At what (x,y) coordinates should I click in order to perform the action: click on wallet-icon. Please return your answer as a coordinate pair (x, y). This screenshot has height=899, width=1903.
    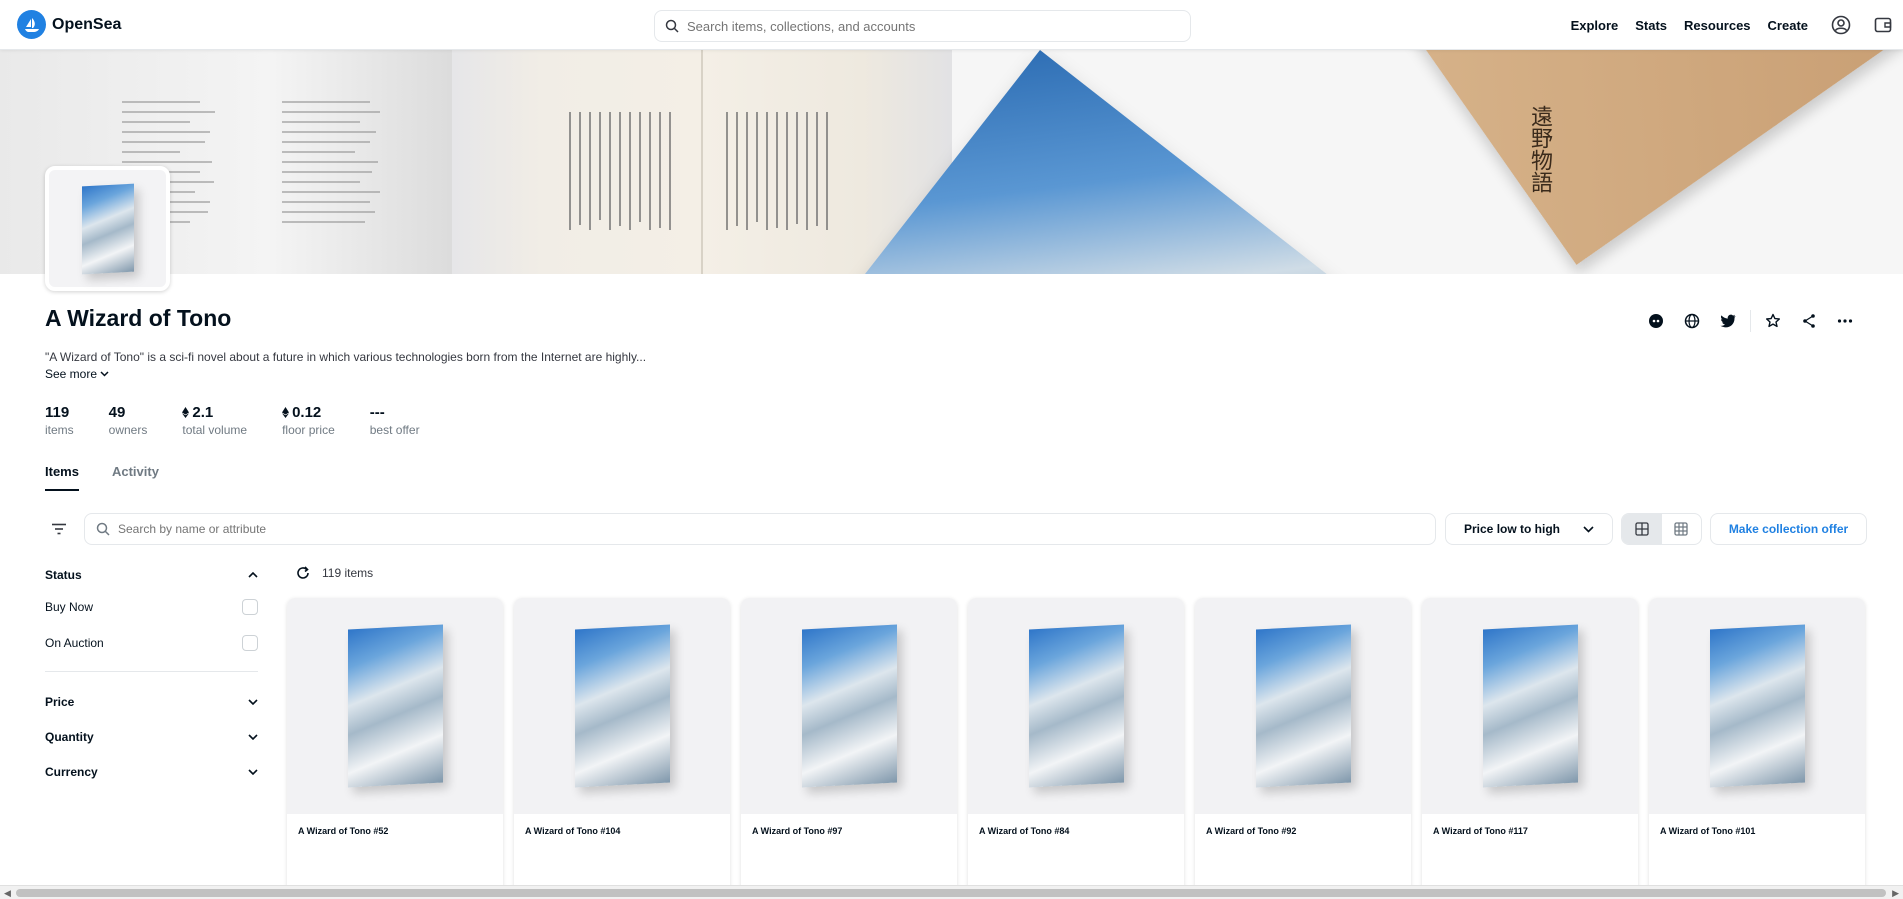
    Looking at the image, I should click on (1883, 25).